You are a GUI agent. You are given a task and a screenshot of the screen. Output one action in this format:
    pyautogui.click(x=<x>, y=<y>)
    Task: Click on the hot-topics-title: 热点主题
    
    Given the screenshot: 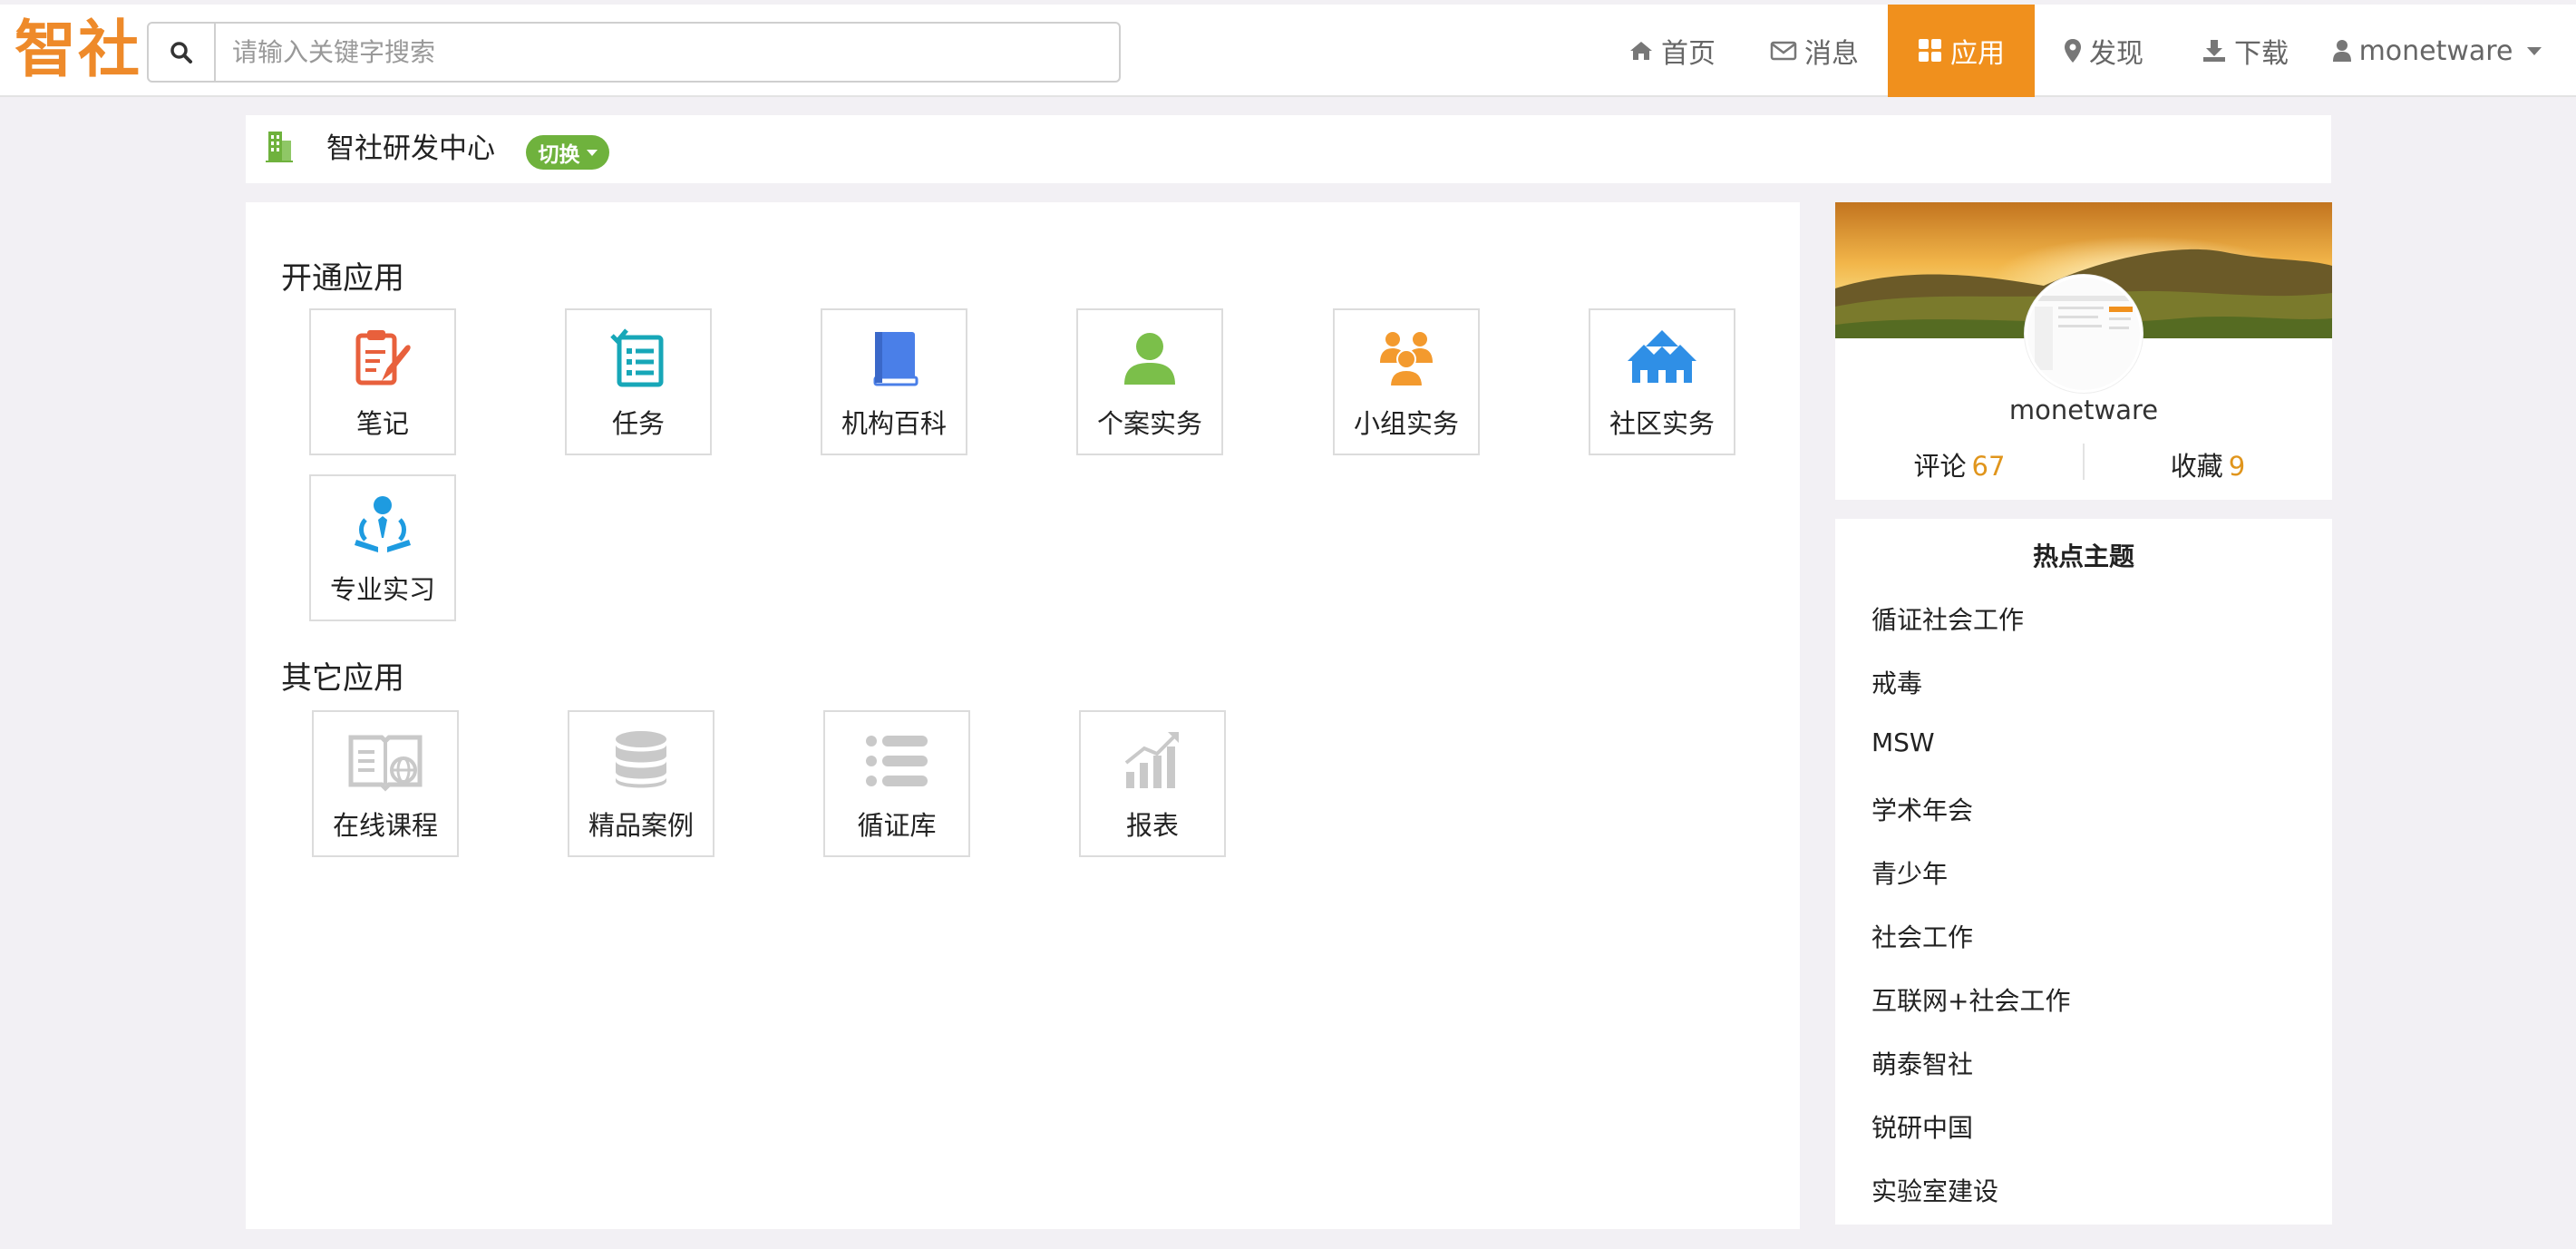 What is the action you would take?
    pyautogui.click(x=2083, y=556)
    